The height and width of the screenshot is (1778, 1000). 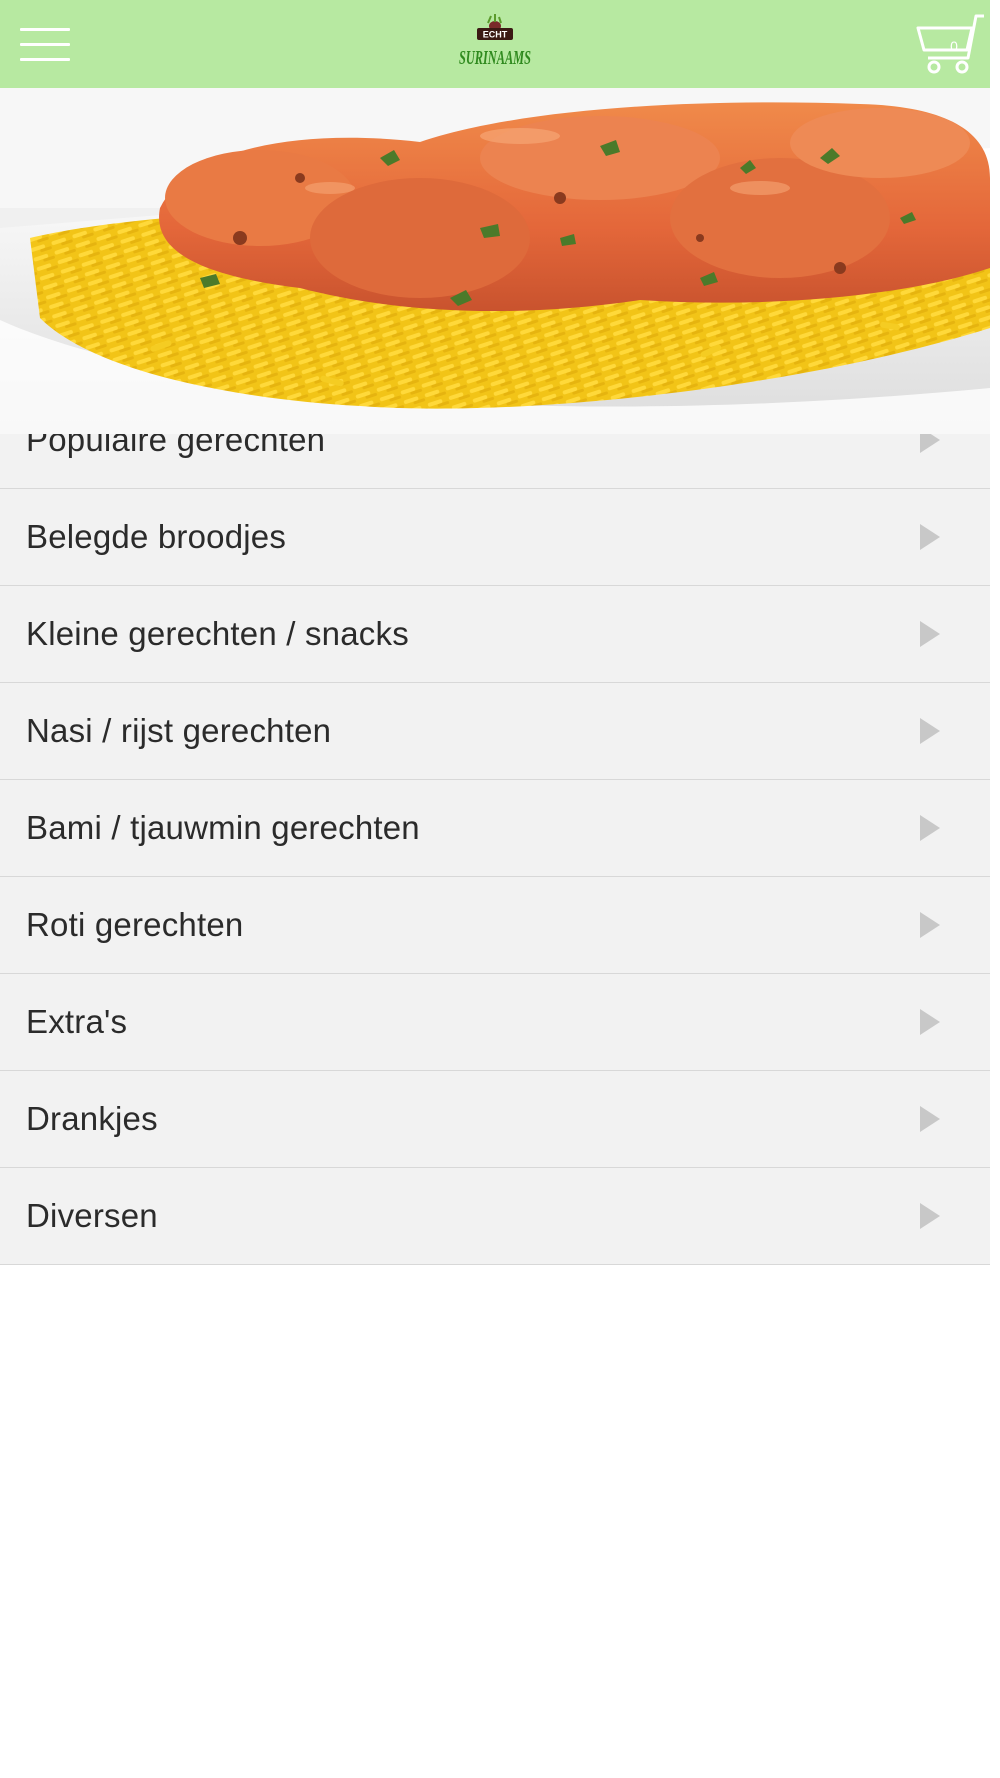 I want to click on category-item: Drankjes, so click(x=495, y=1119).